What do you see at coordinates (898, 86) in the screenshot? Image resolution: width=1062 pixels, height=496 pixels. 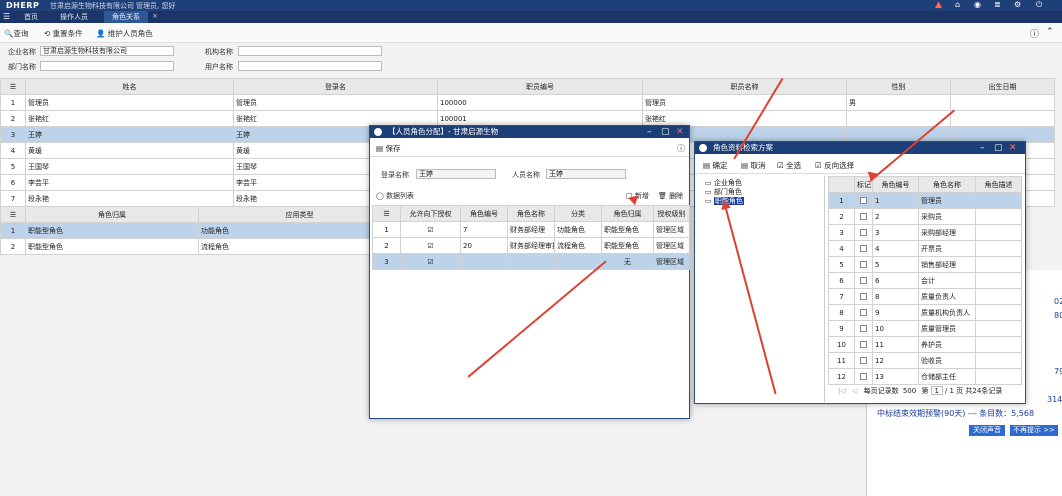 I see `col-header: 性别` at bounding box center [898, 86].